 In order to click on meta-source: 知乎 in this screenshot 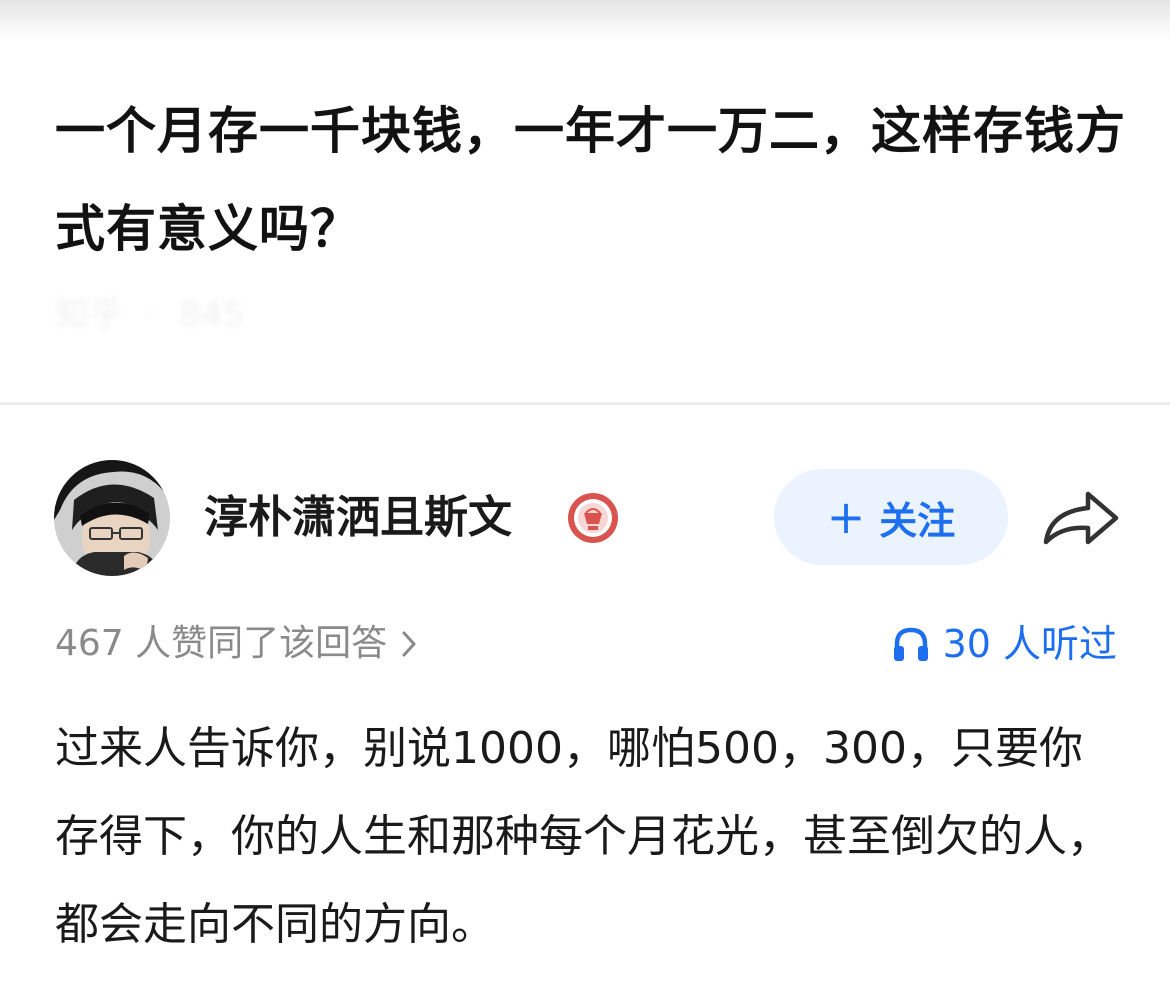, I will do `click(89, 315)`.